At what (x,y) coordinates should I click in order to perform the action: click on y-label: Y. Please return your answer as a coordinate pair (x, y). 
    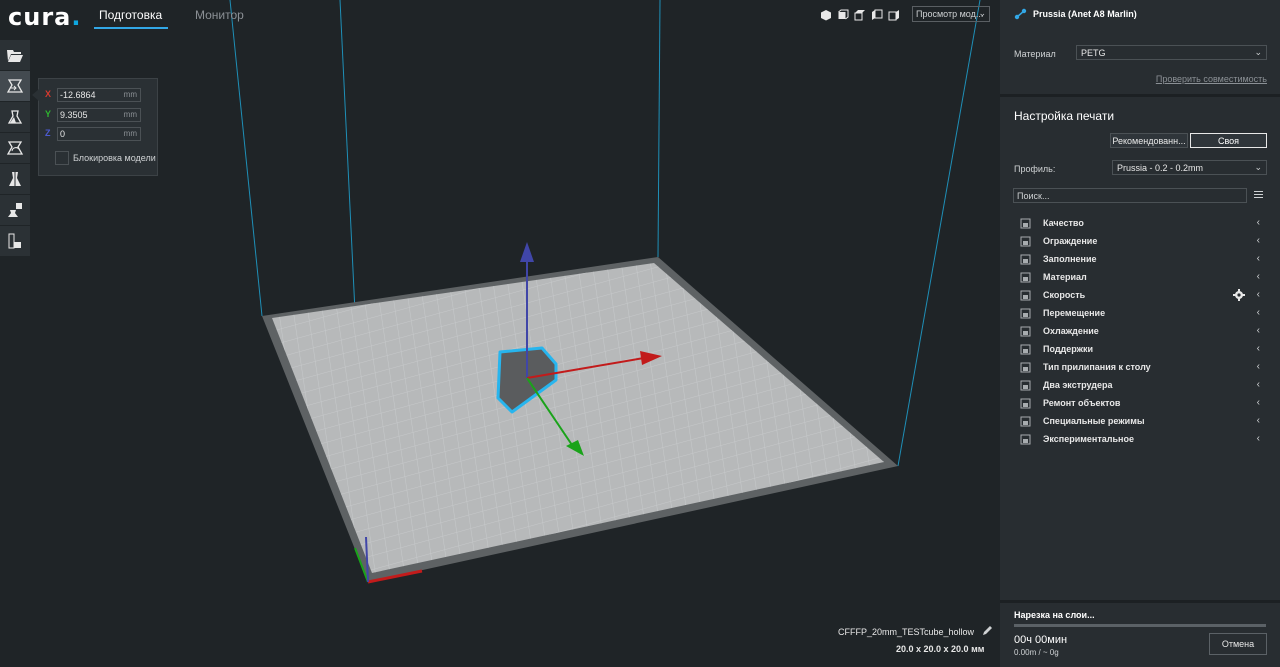
    Looking at the image, I should click on (48, 114).